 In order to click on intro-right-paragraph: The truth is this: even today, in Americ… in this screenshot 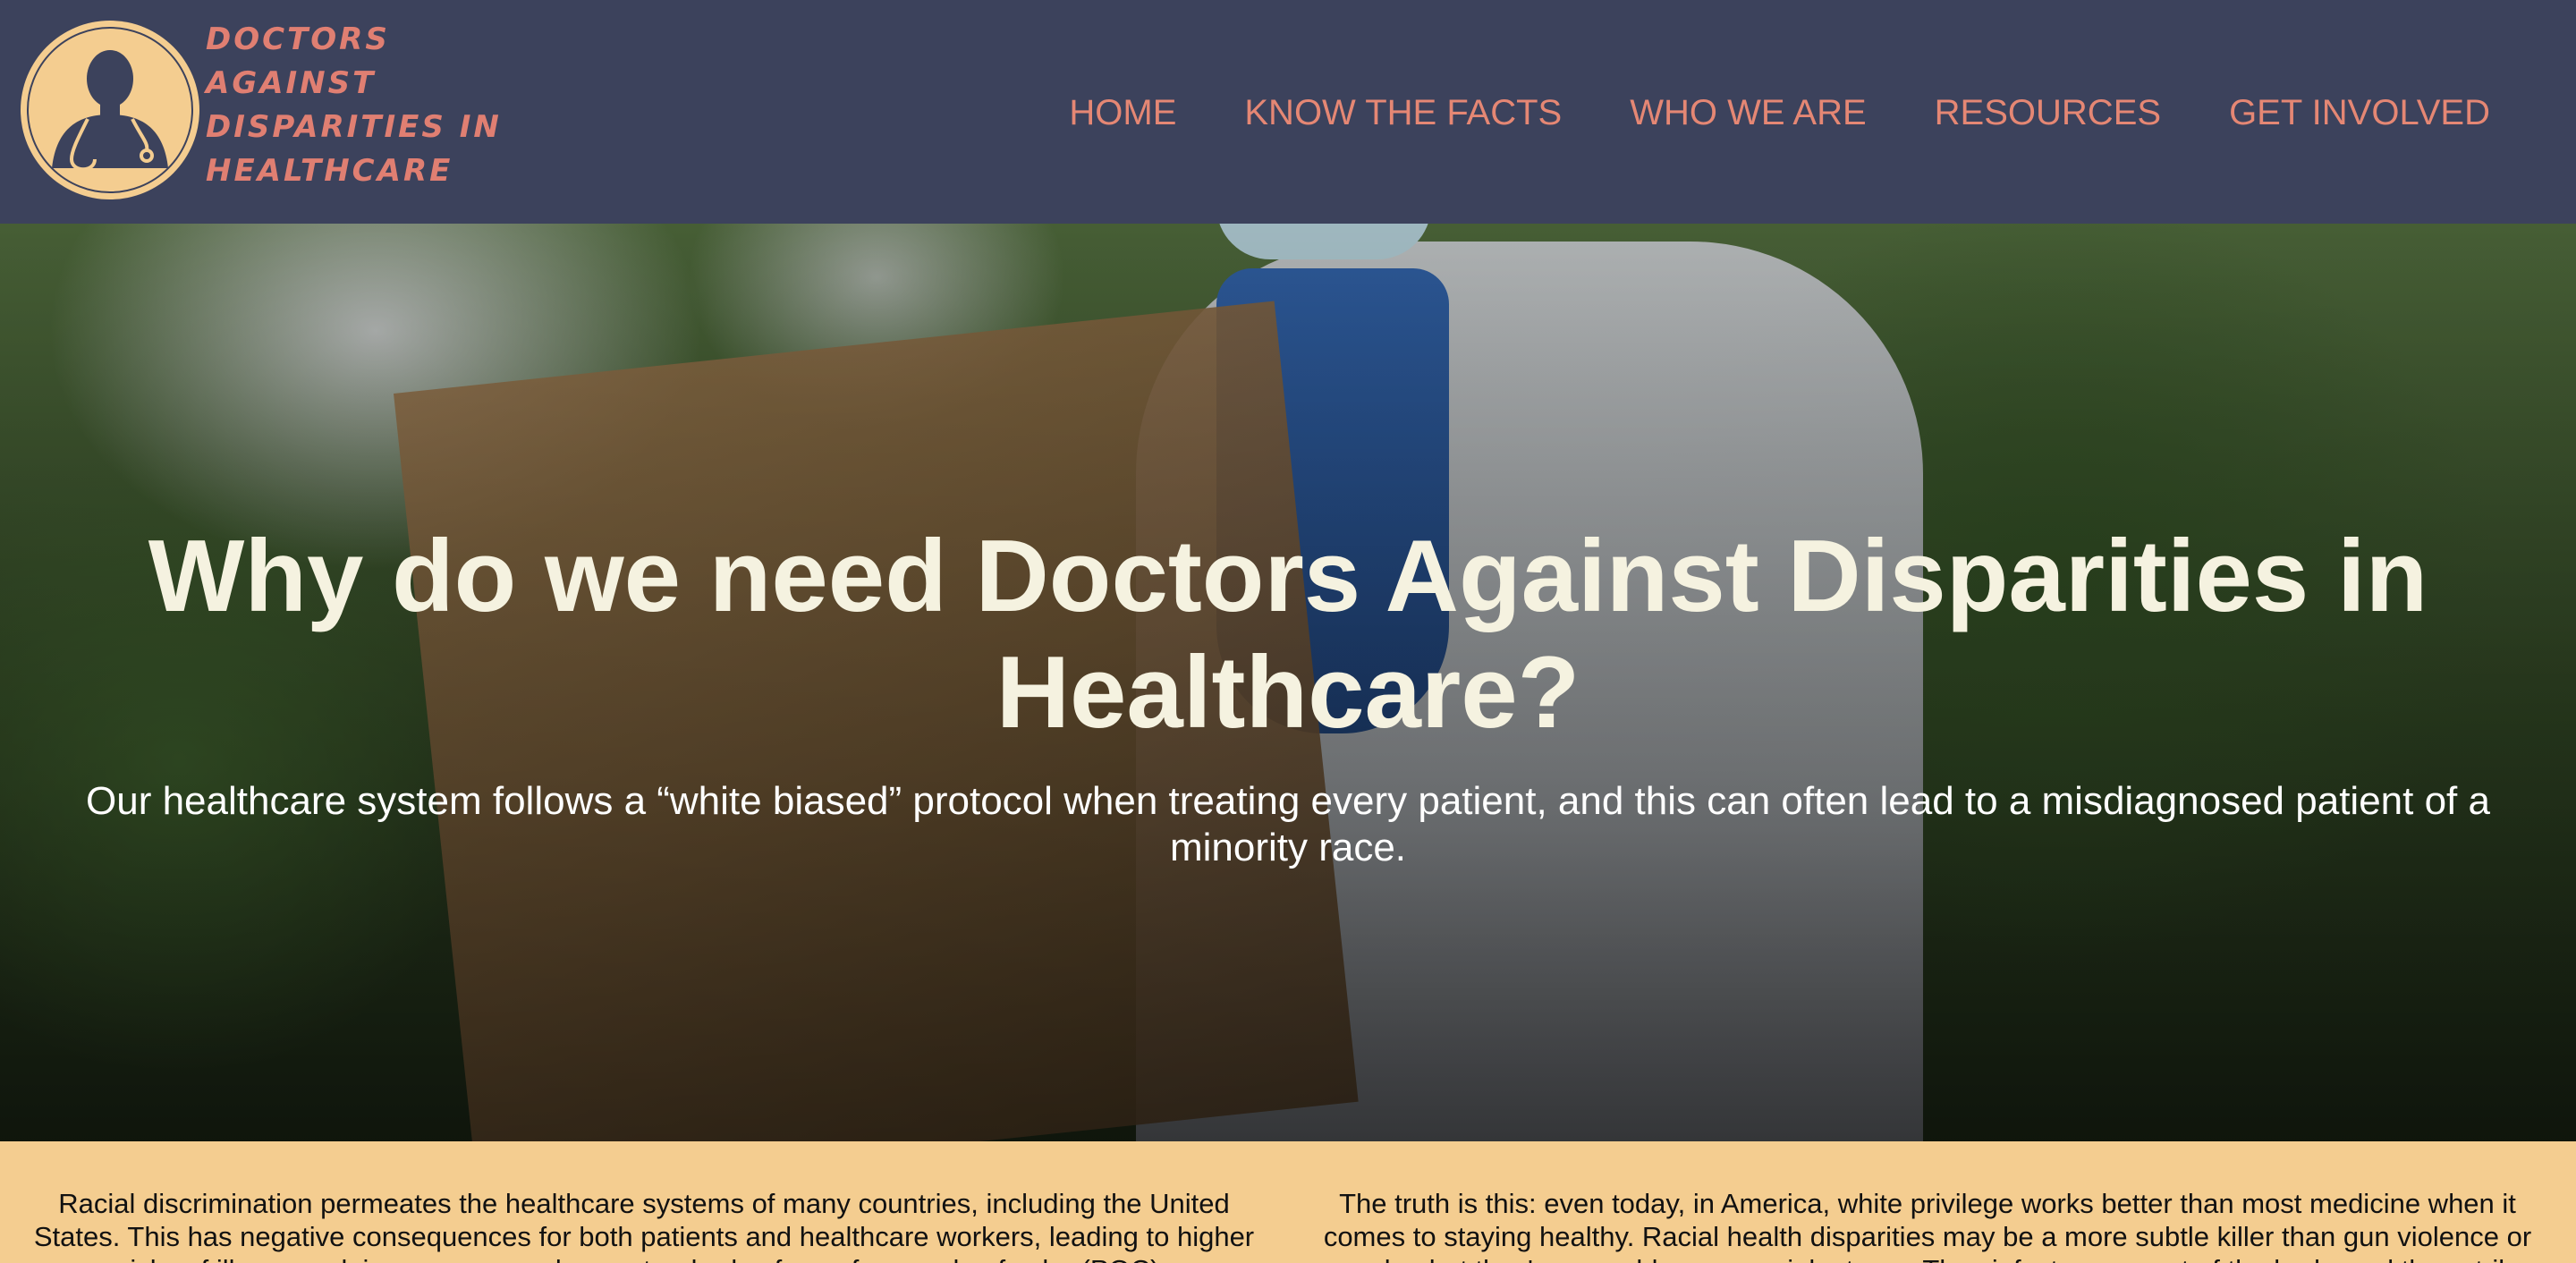, I will do `click(1927, 1225)`.